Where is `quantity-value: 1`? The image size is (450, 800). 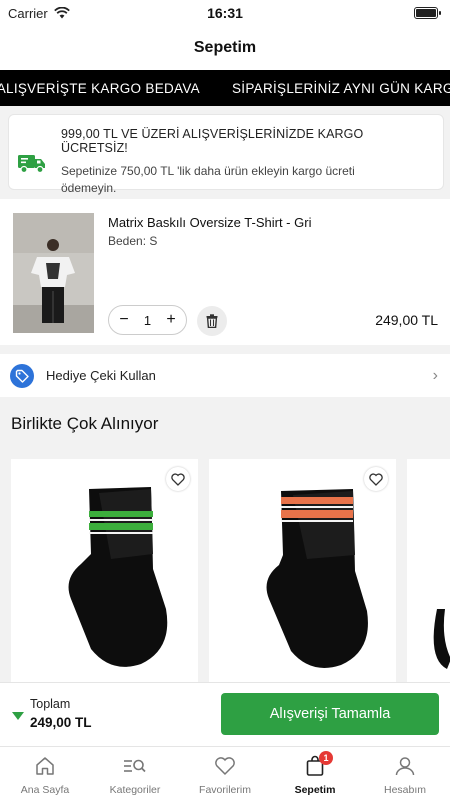
quantity-value: 1 is located at coordinates (147, 320).